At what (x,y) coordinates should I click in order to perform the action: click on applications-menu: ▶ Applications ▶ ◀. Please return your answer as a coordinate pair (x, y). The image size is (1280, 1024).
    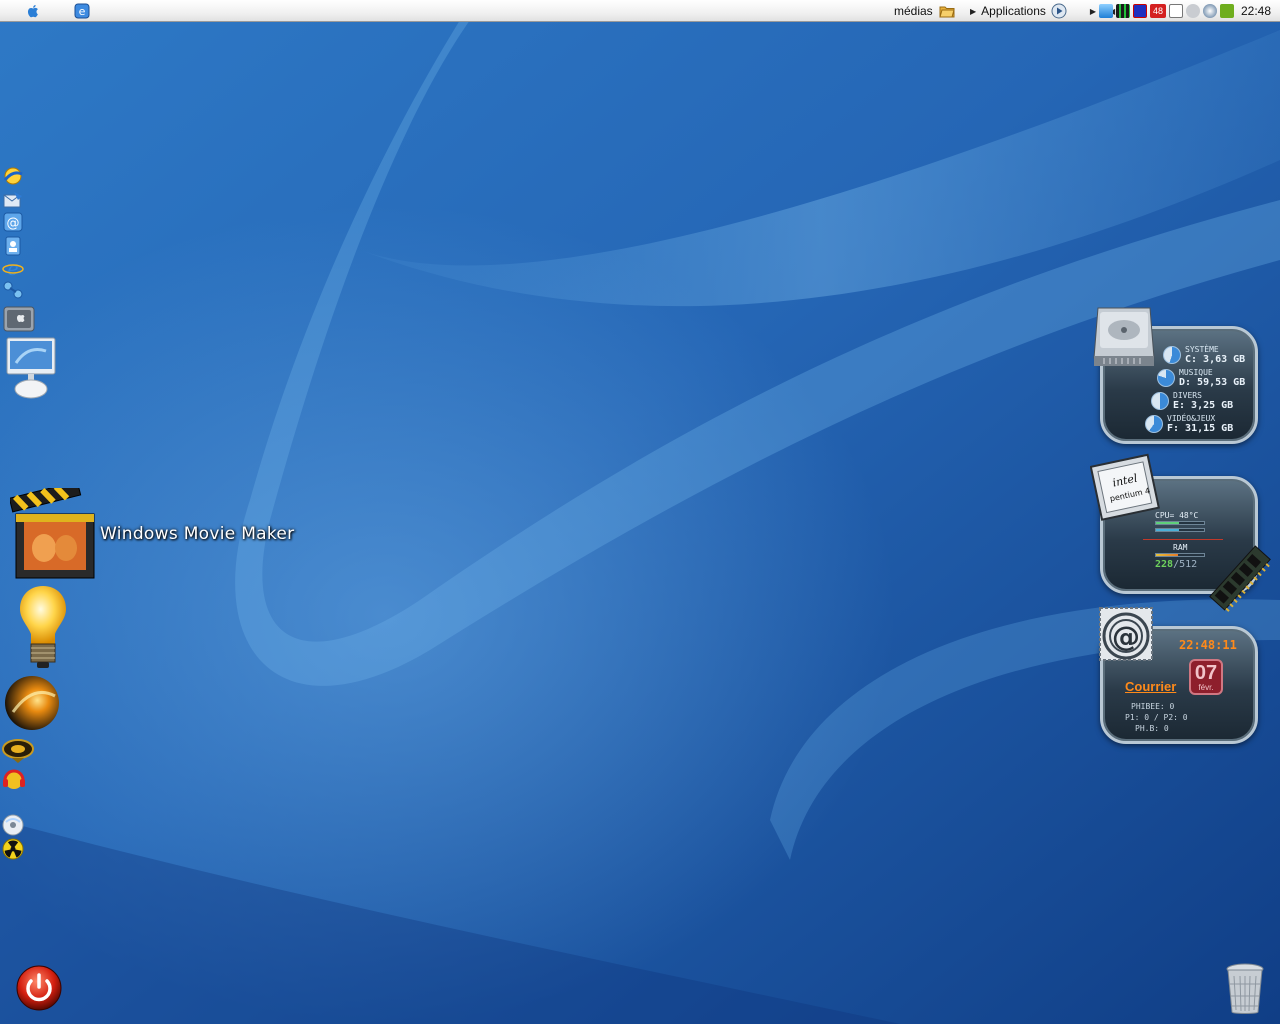
    Looking at the image, I should click on (1042, 11).